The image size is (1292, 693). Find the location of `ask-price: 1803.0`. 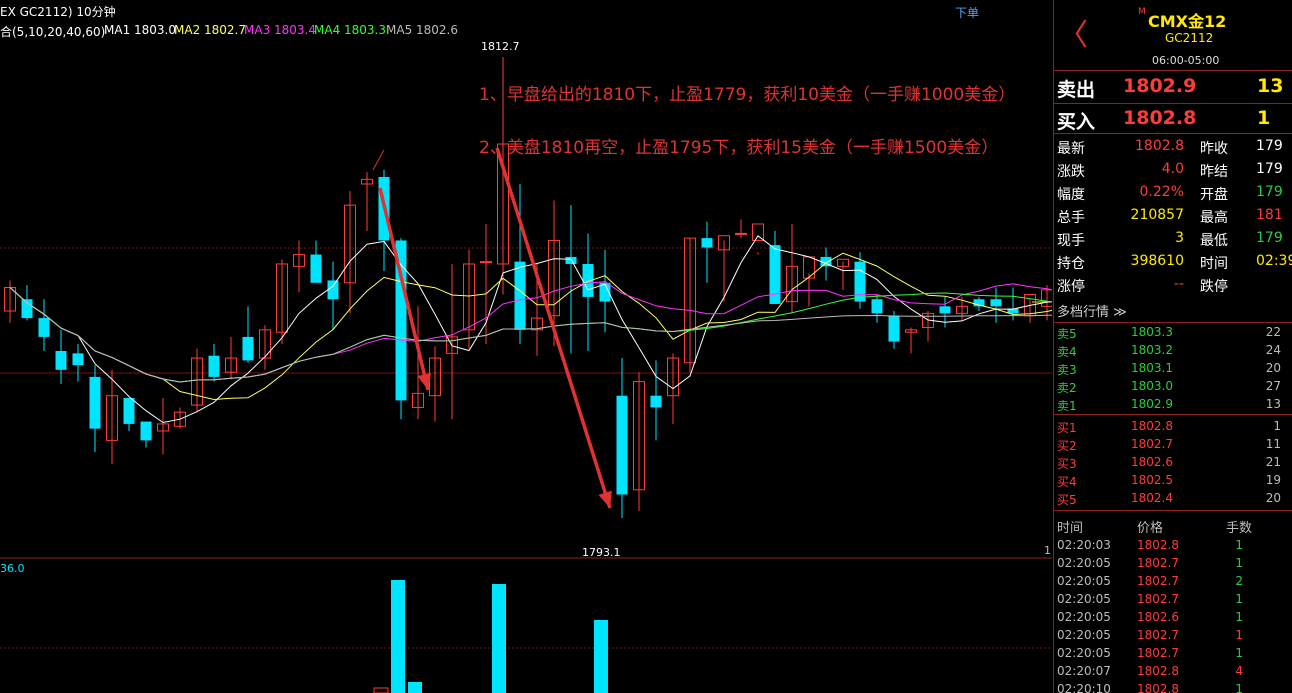

ask-price: 1803.0 is located at coordinates (1152, 386).